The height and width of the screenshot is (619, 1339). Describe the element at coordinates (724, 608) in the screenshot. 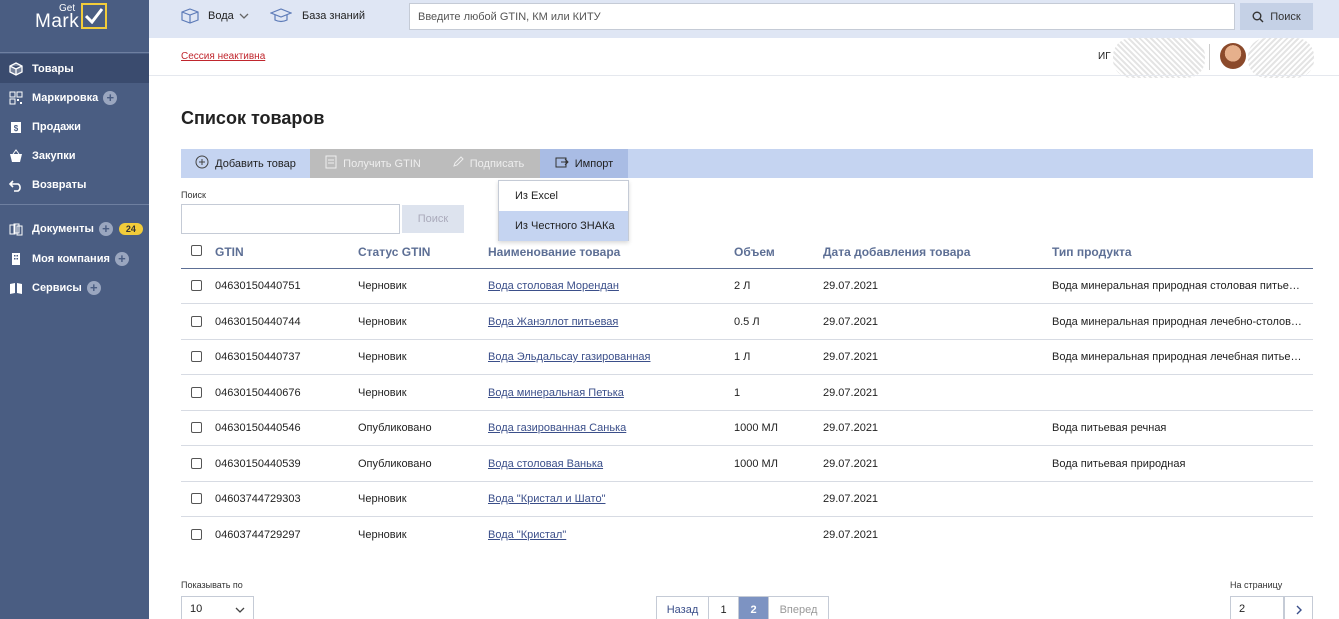

I see `page-1-button: 1` at that location.